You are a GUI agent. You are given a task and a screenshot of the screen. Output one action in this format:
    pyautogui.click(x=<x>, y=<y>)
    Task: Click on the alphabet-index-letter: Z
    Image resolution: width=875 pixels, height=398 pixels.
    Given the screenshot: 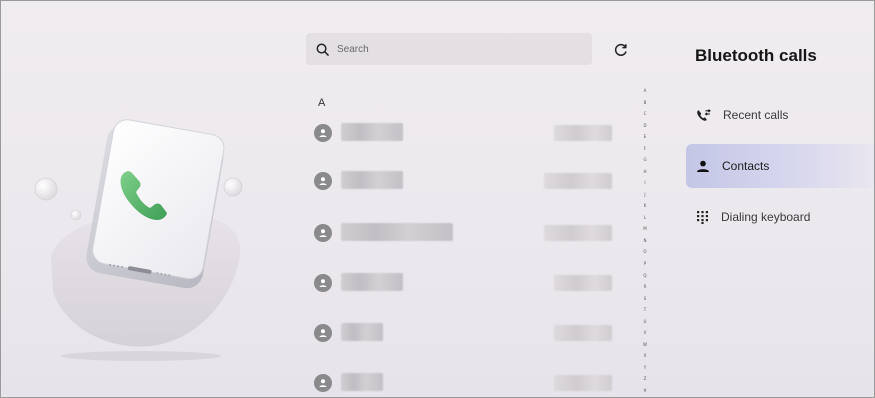 What is the action you would take?
    pyautogui.click(x=645, y=379)
    